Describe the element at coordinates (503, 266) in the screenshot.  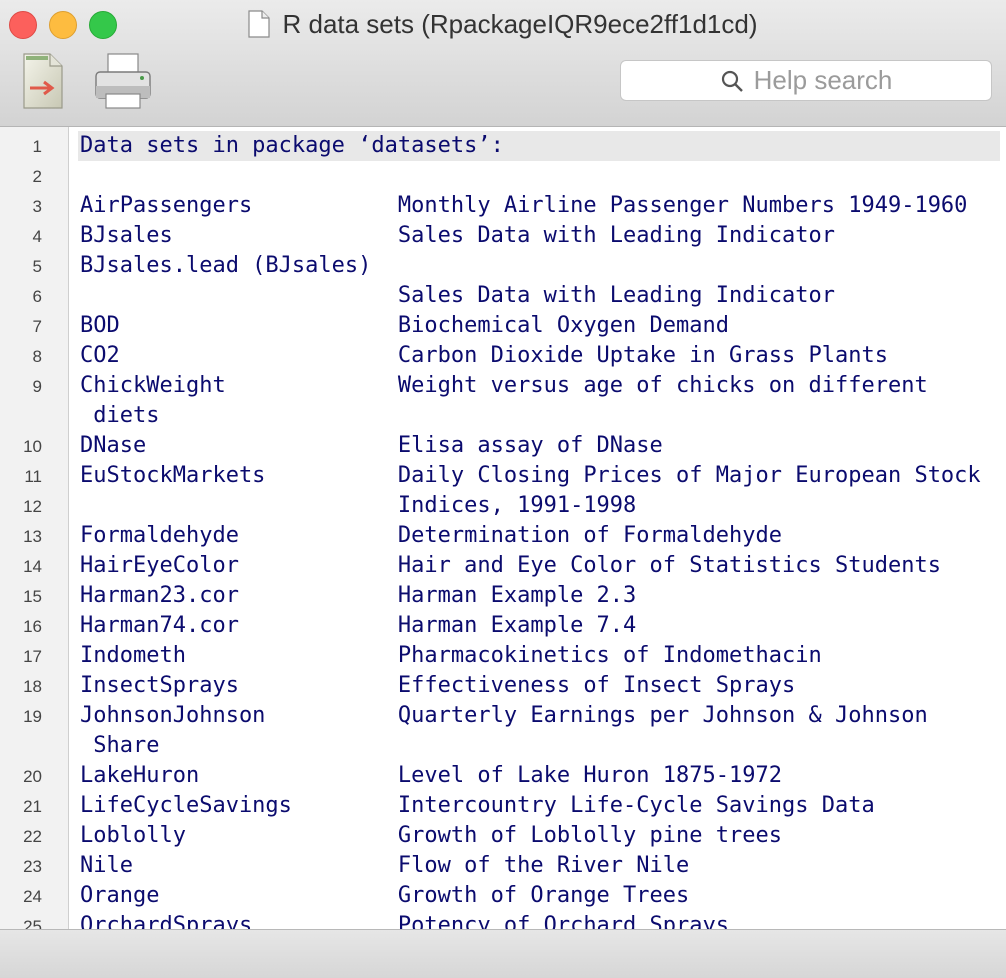
I see `text-line: 5 BJsales.lead (BJsales)` at that location.